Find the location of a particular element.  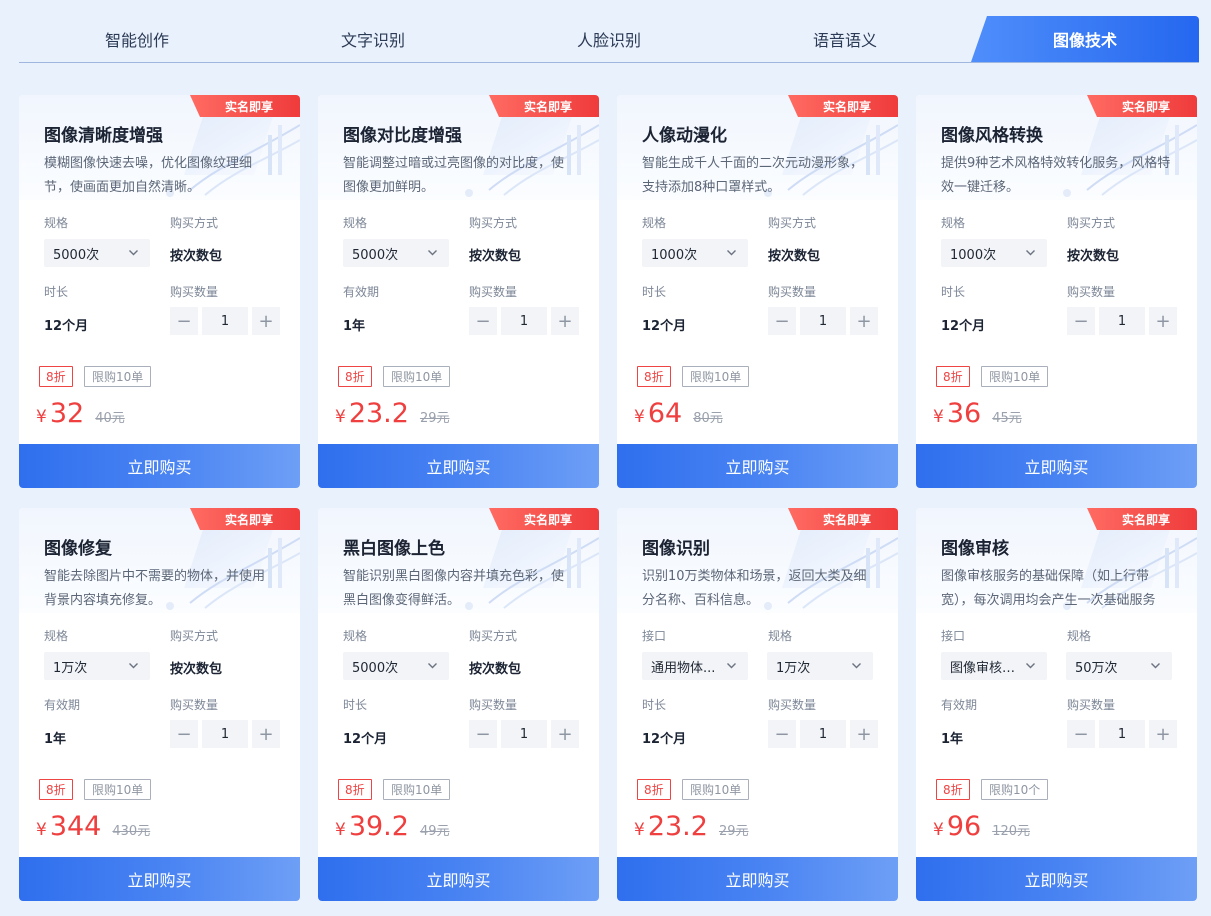

current-price: 39.2 is located at coordinates (378, 826).